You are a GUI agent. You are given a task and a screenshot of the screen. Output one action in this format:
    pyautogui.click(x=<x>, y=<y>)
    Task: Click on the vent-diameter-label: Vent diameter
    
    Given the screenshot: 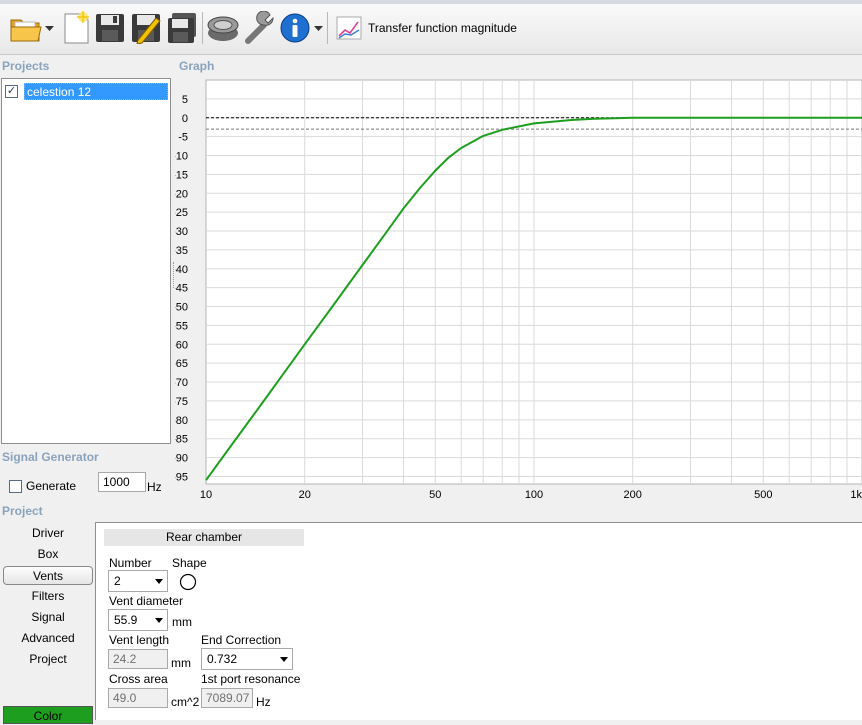 What is the action you would take?
    pyautogui.click(x=146, y=601)
    